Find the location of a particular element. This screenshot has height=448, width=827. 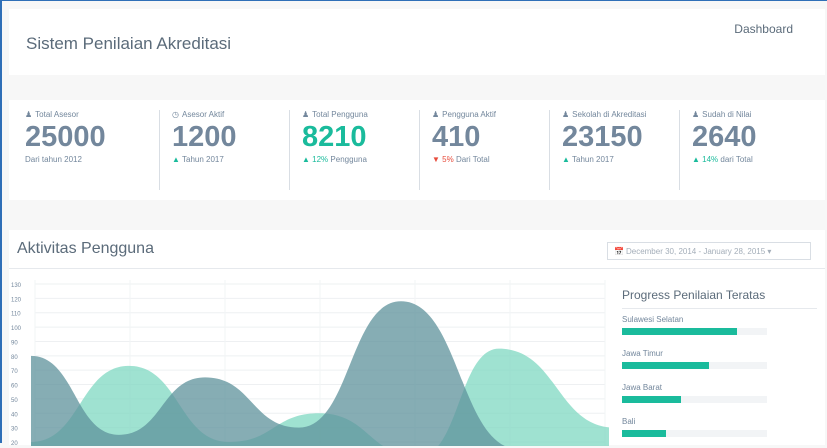

progress-item: Jawa Timur is located at coordinates (719, 363).